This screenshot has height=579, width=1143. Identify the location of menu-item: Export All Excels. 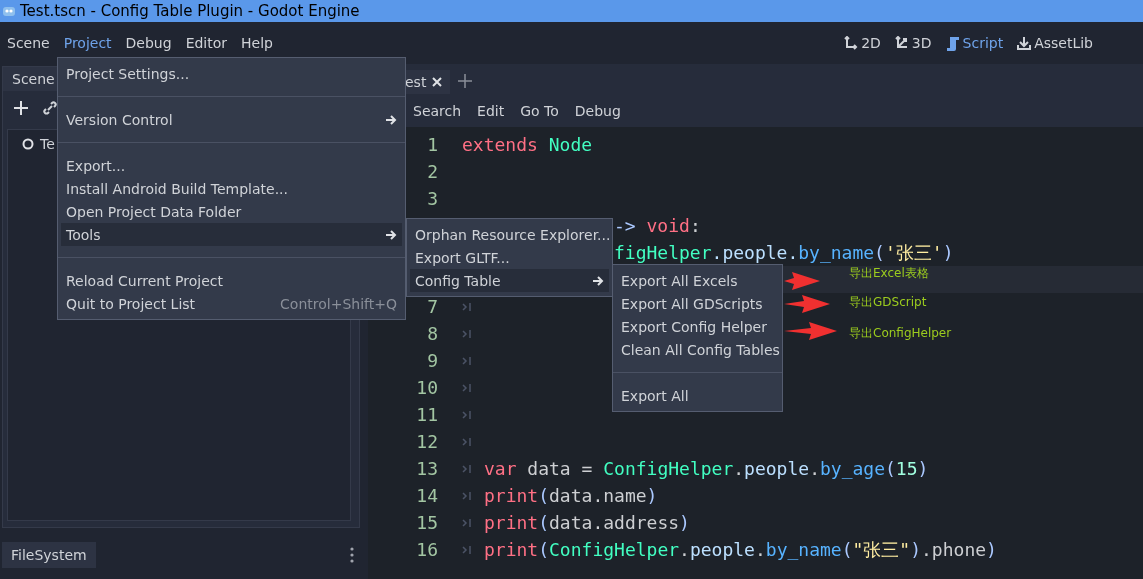
(697, 280).